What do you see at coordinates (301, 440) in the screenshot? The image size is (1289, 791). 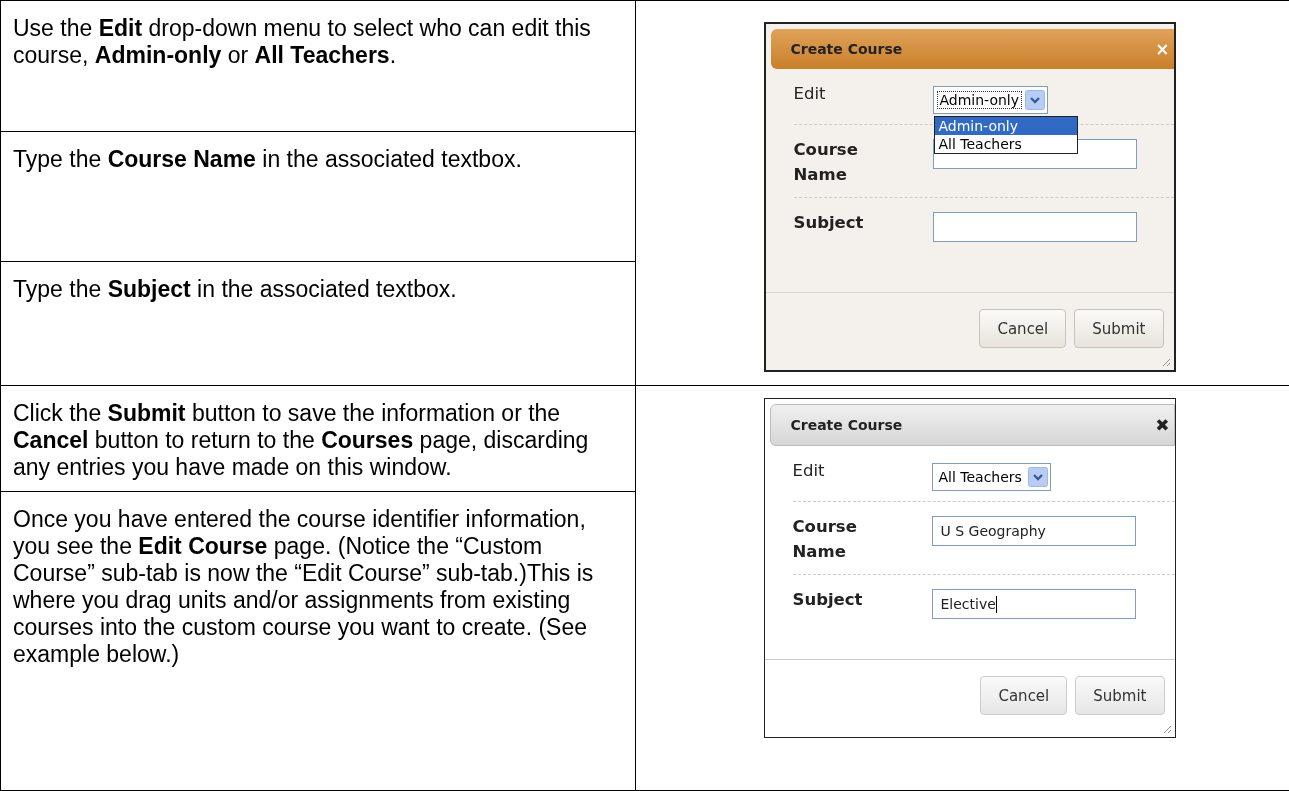 I see `instruction-text: Click the Submit button to save the information or the Cancel button to return to the Courses page, discarding any entries you have made on this window.` at bounding box center [301, 440].